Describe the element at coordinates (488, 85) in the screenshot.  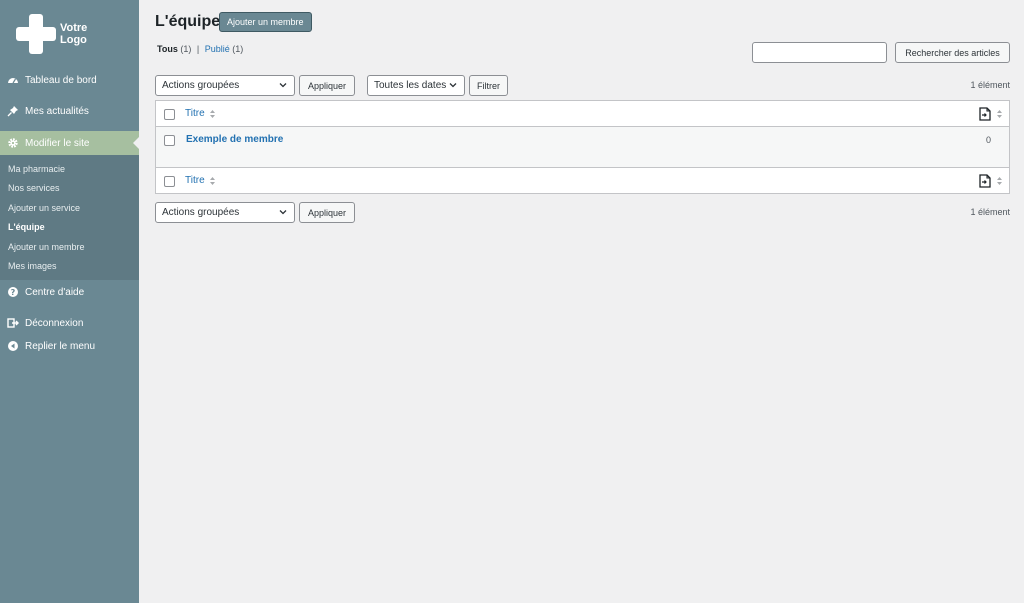
I see `filter-button: Filtrer` at that location.